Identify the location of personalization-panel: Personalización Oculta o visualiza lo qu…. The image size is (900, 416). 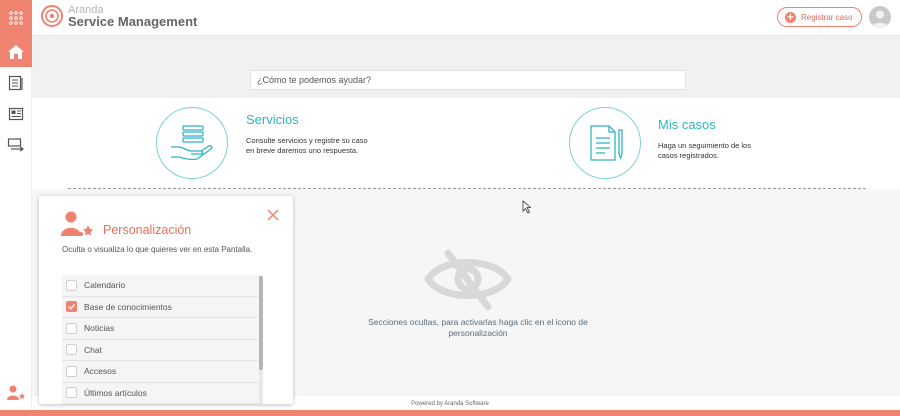
(166, 300).